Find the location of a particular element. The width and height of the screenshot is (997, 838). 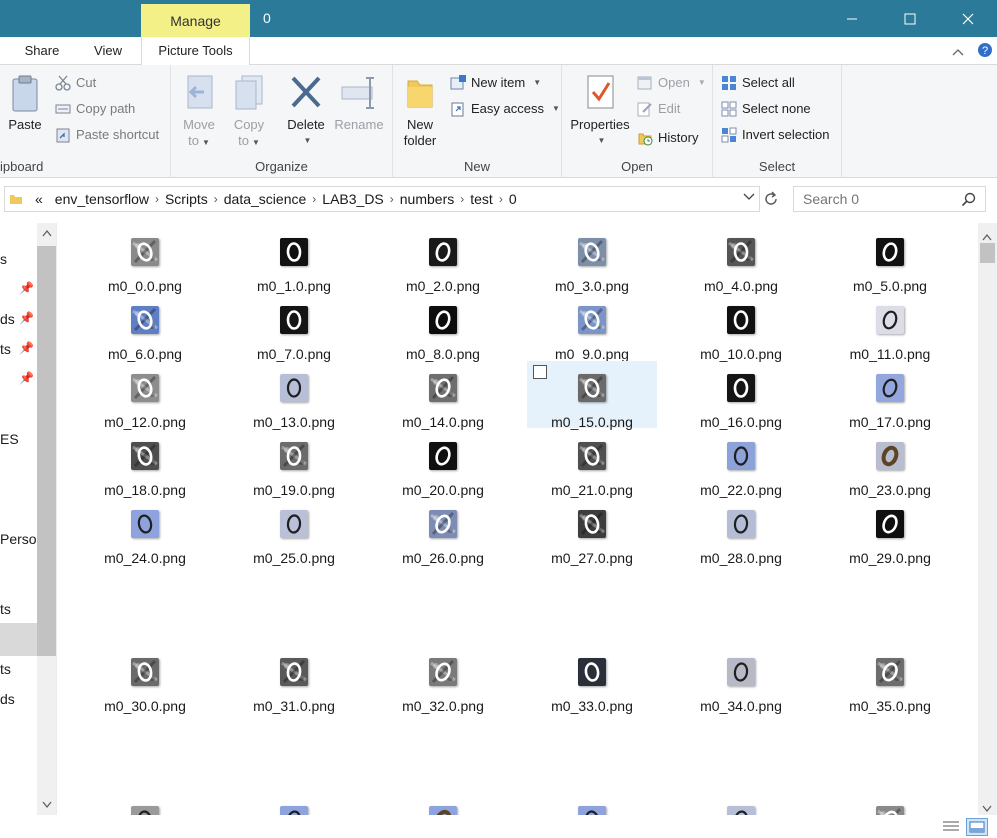

search-box is located at coordinates (889, 199).